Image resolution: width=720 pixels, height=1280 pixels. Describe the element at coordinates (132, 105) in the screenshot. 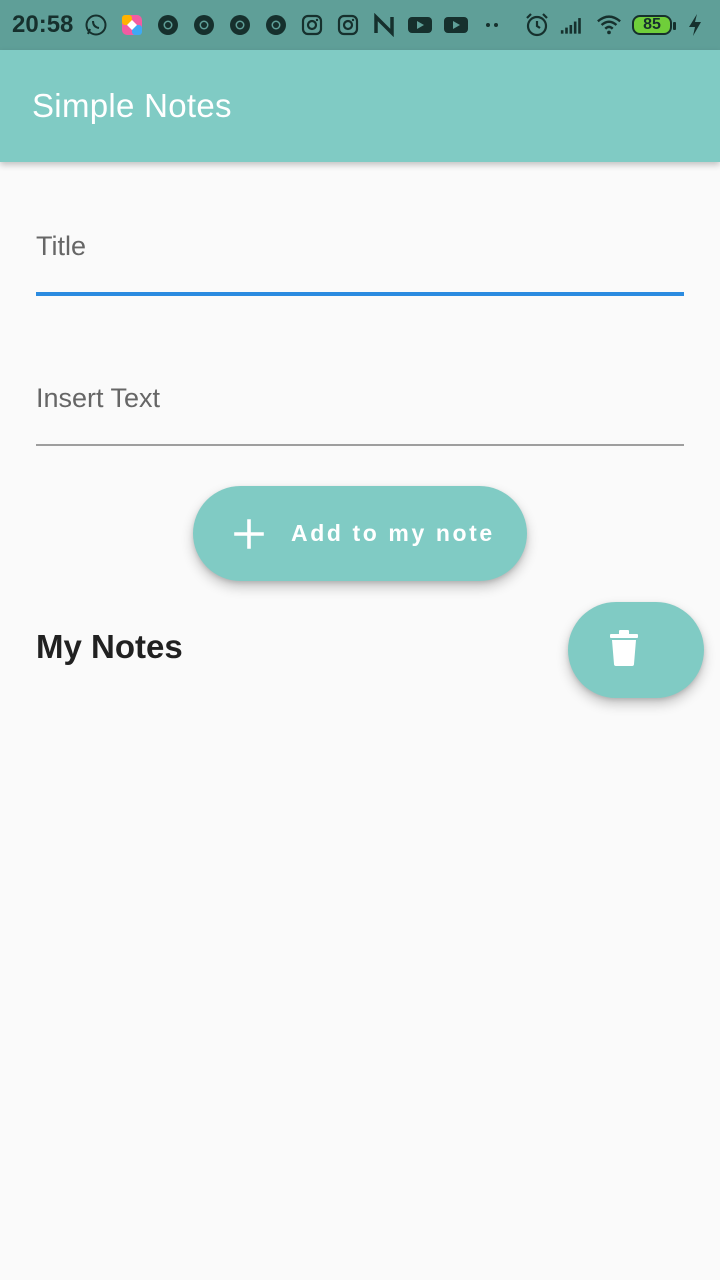

I see `app-title: Simple Notes` at that location.